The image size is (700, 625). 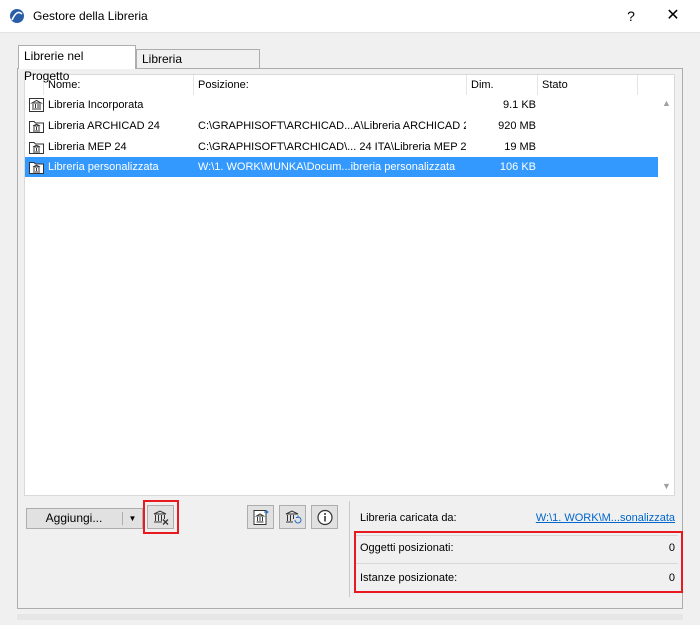 What do you see at coordinates (341, 105) in the screenshot?
I see `table-row: Libreria Incorporata 9.1 KB` at bounding box center [341, 105].